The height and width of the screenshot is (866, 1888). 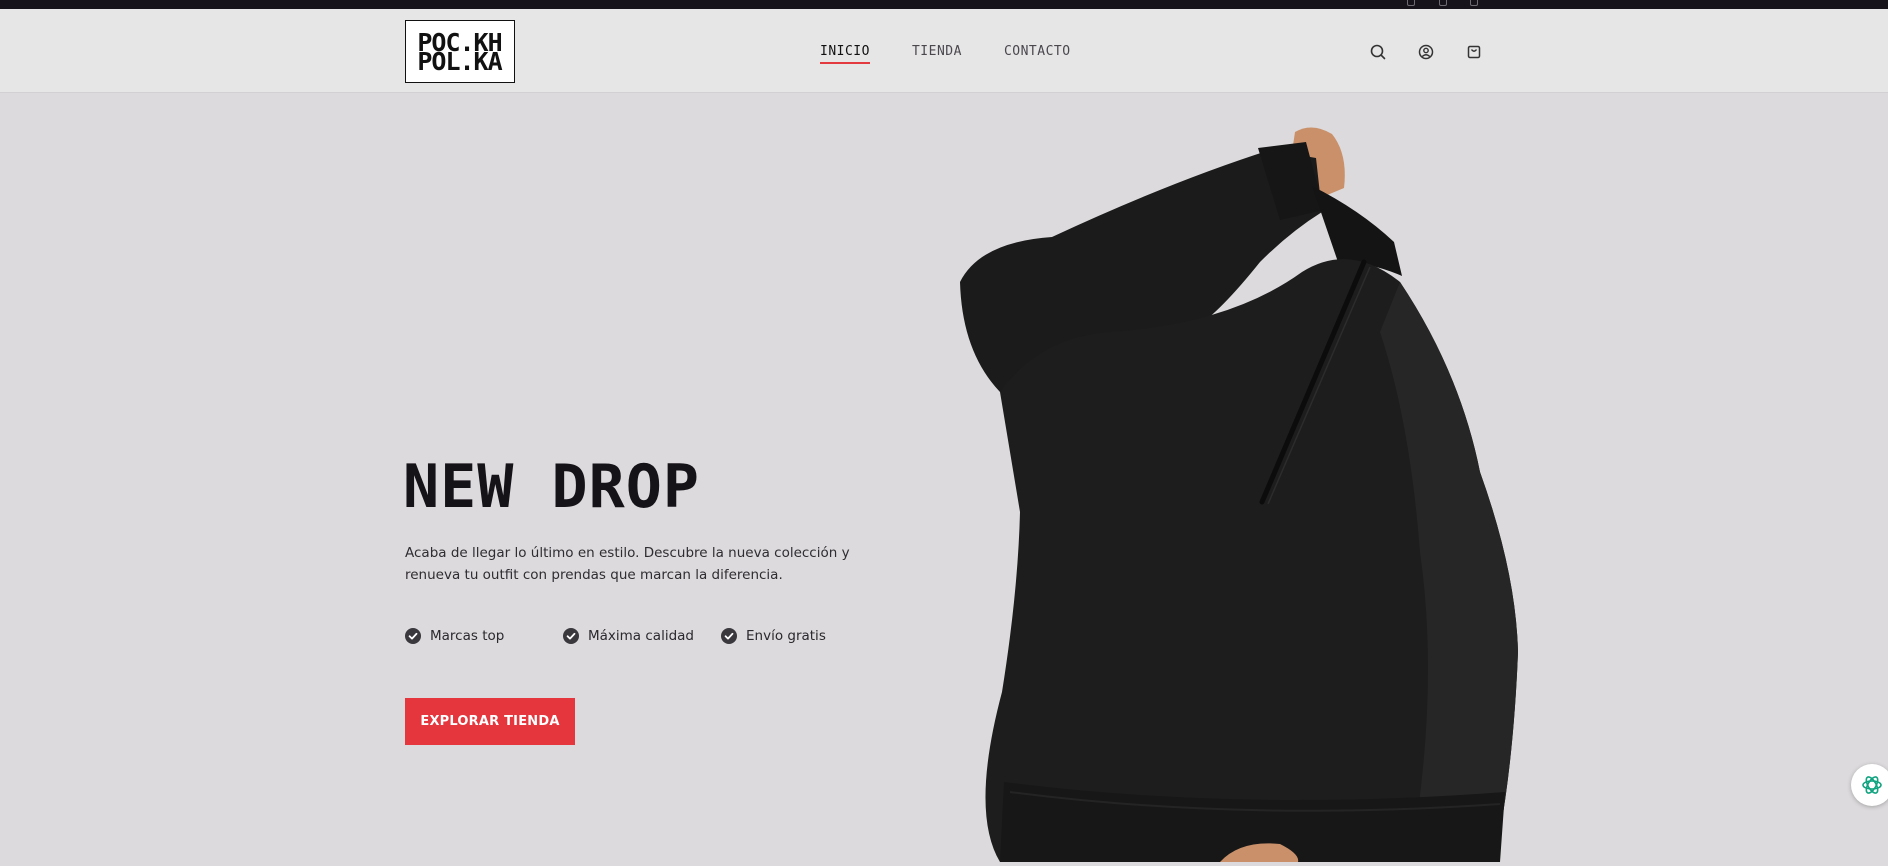 What do you see at coordinates (490, 721) in the screenshot?
I see `explore-shop-button: EXPLORAR TIENDA` at bounding box center [490, 721].